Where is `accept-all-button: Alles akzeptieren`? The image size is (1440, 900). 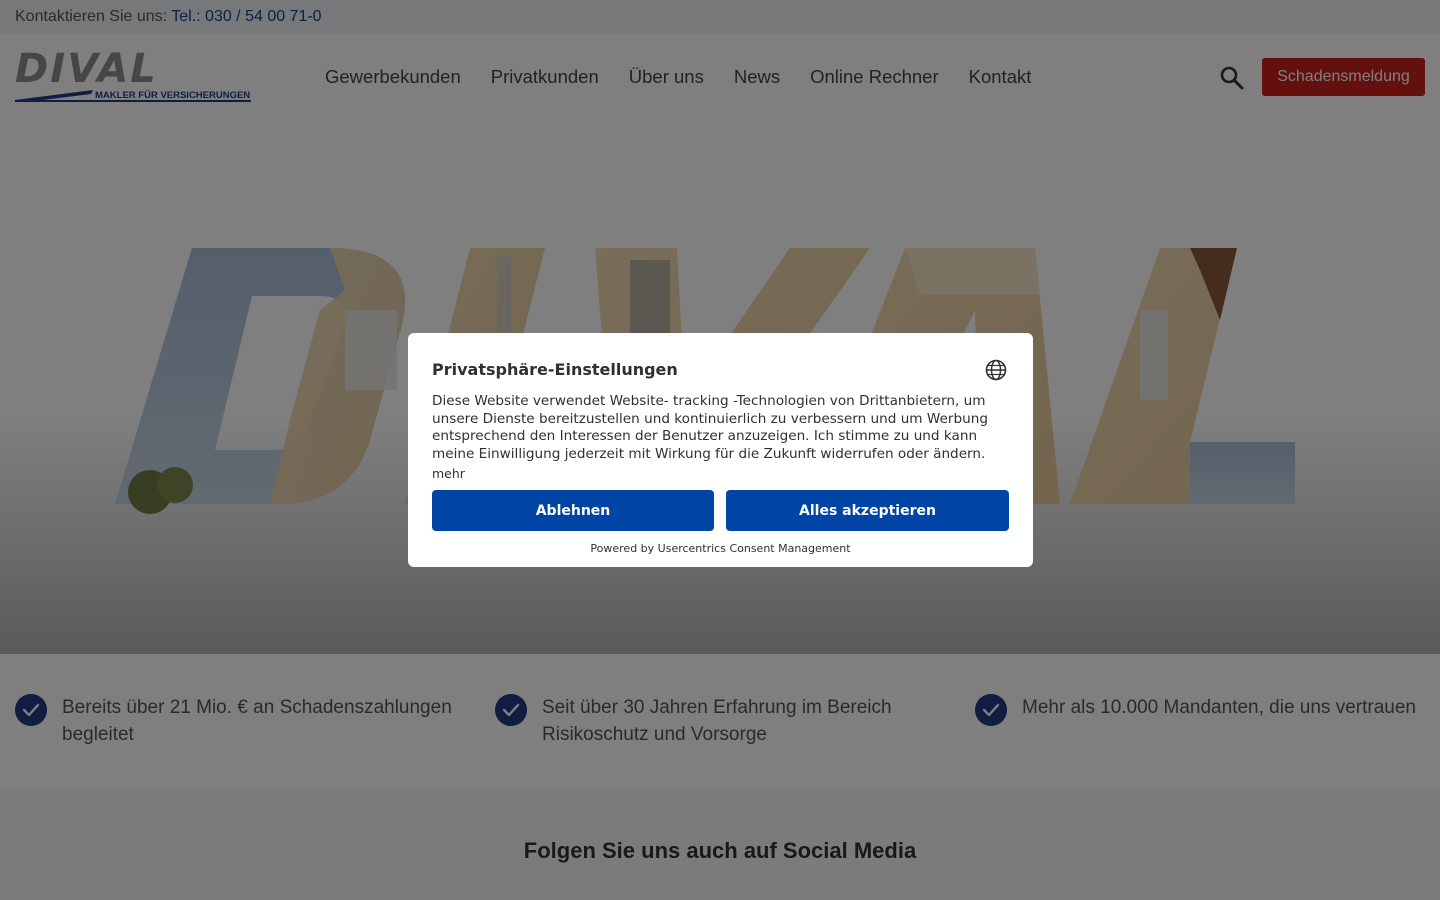 accept-all-button: Alles akzeptieren is located at coordinates (867, 510).